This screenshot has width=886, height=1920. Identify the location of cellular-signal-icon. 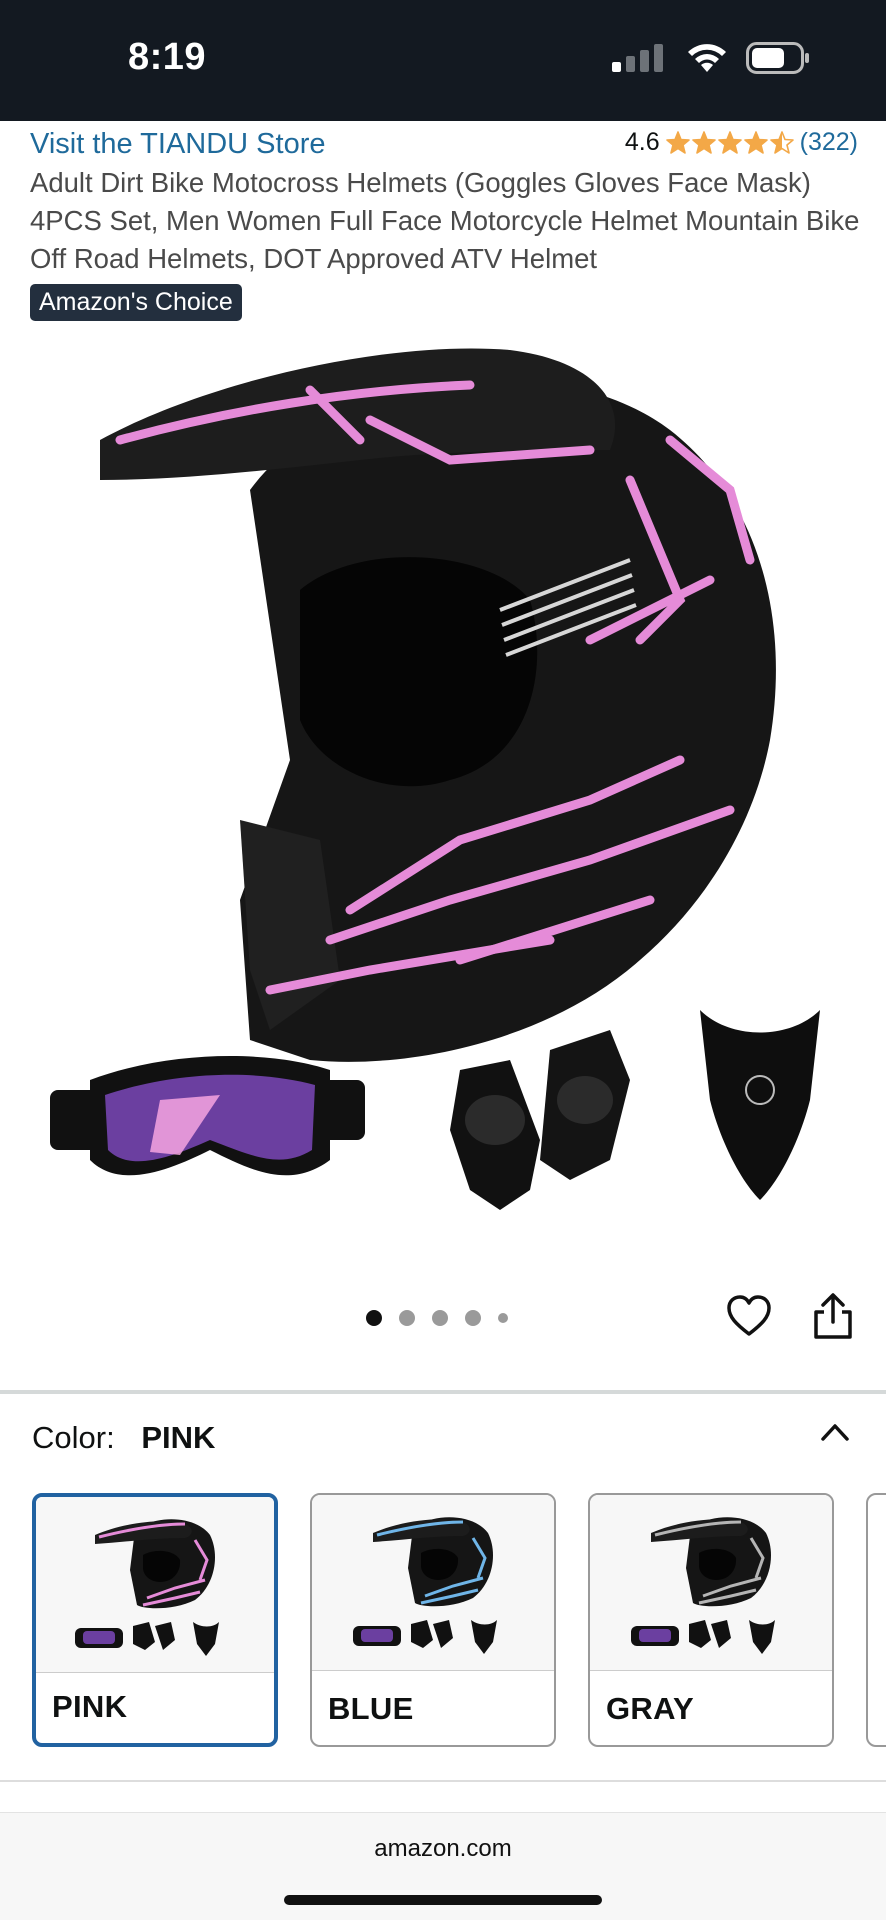
(637, 58).